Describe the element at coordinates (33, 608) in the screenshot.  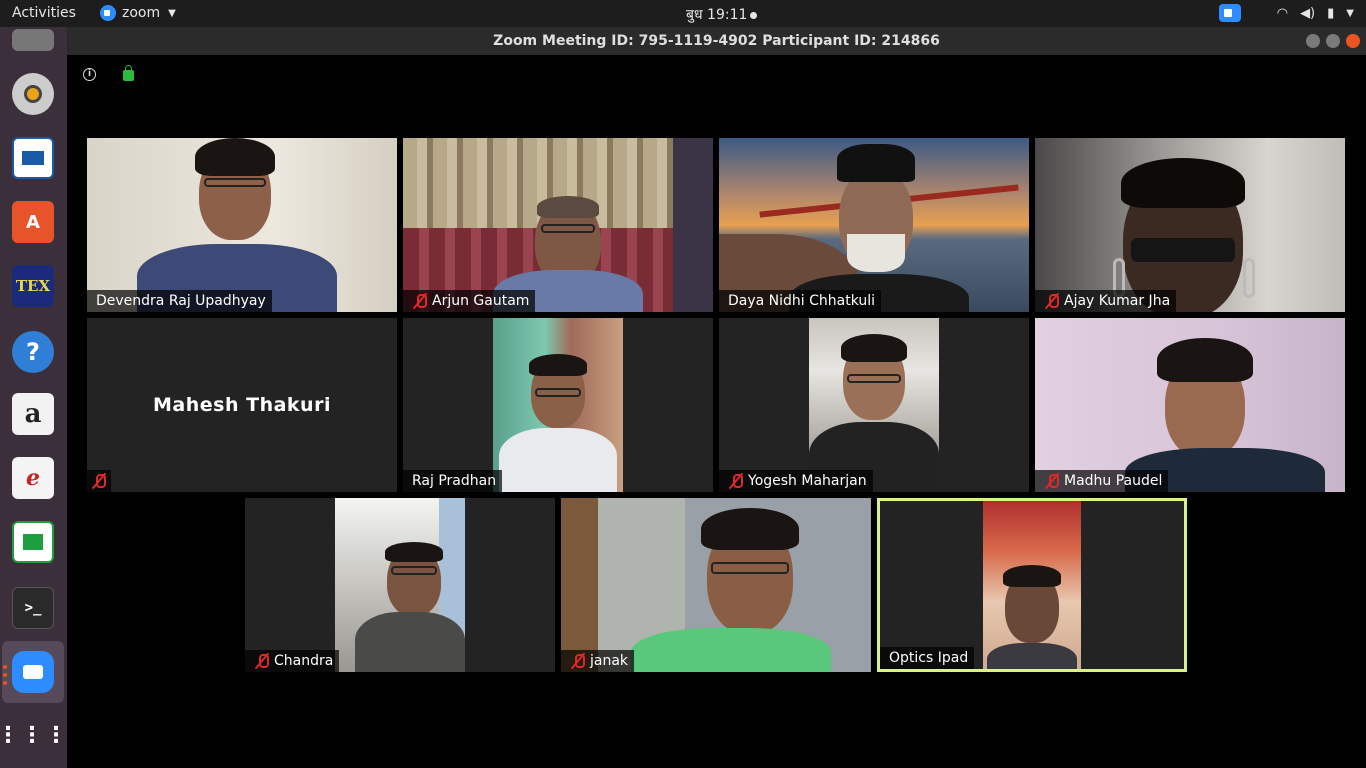
I see `terminal-icon: >_` at that location.